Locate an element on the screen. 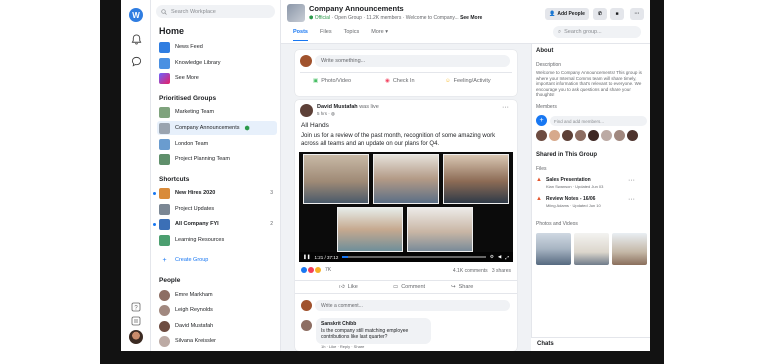 Image resolution: width=770 pixels, height=364 pixels. see-more-link: See More is located at coordinates (471, 18).